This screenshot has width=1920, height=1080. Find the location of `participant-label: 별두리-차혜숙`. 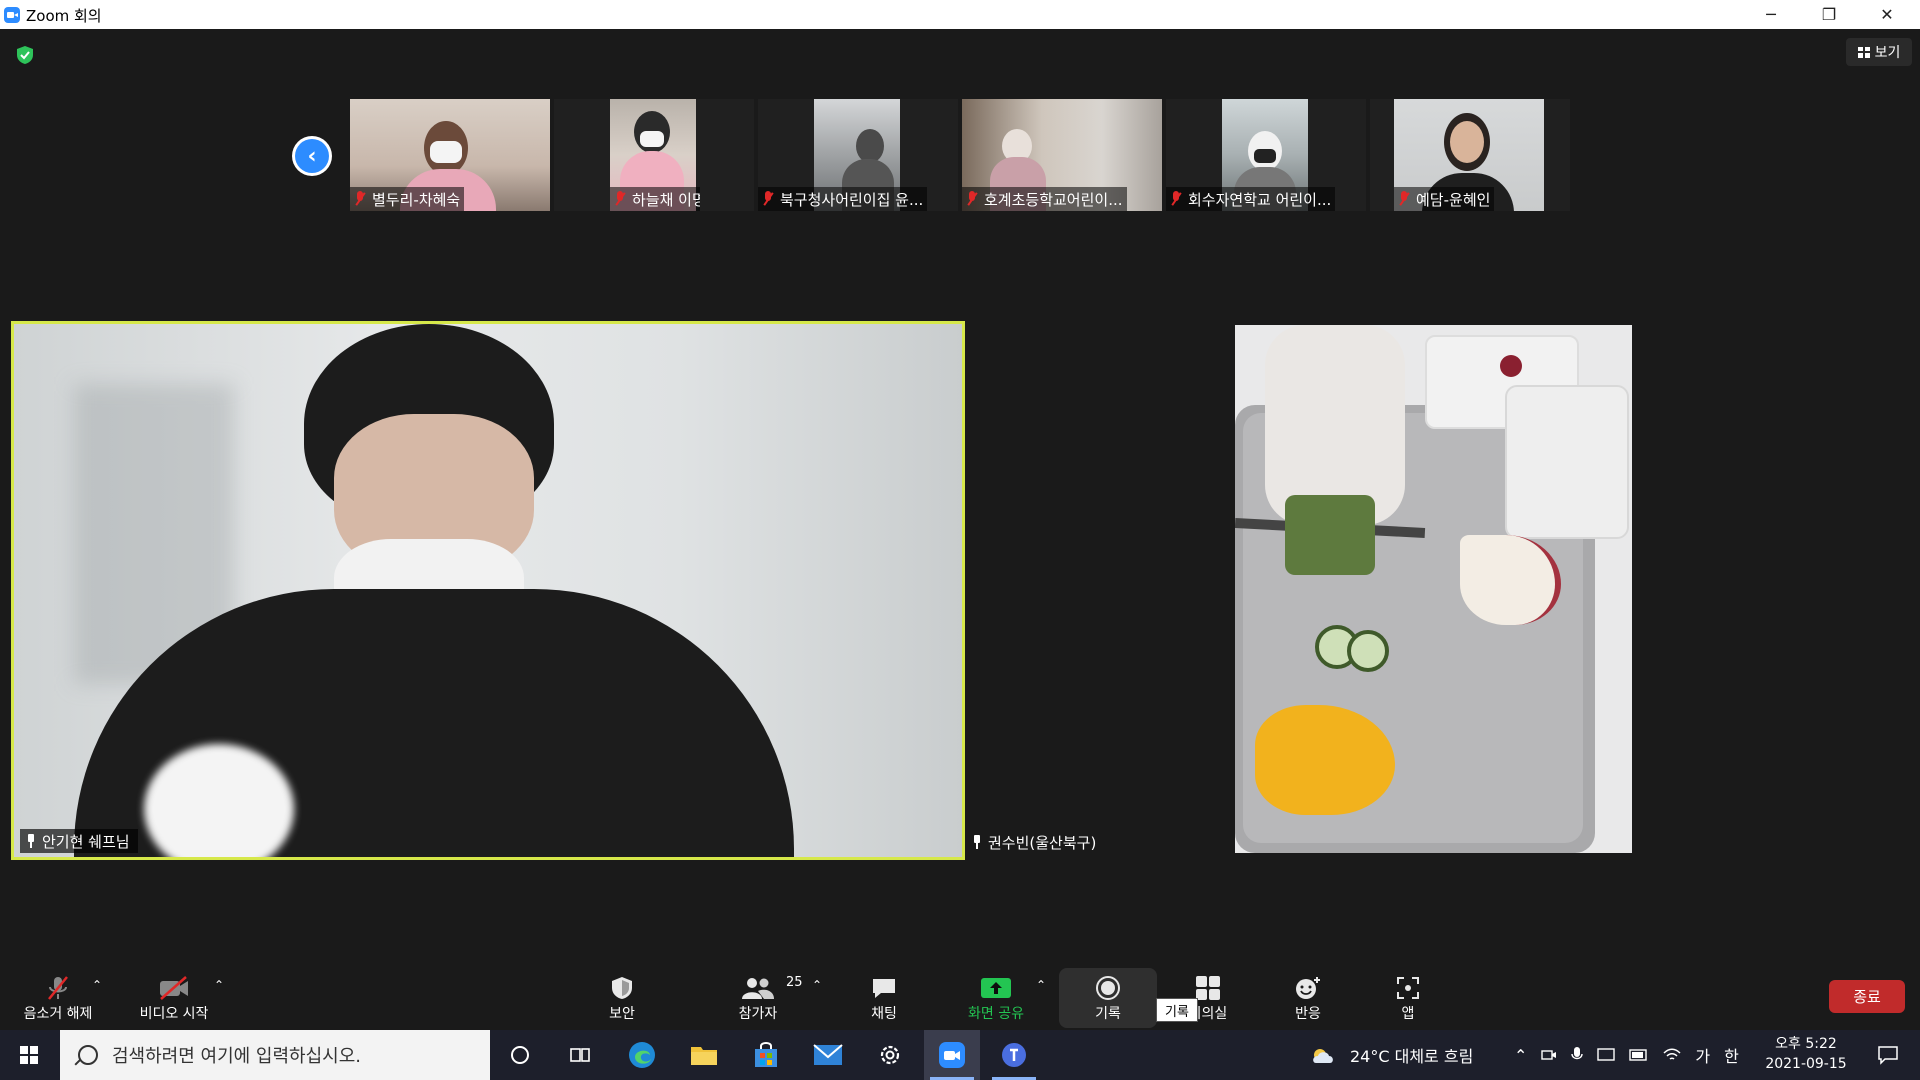

participant-label: 별두리-차혜숙 is located at coordinates (407, 199).